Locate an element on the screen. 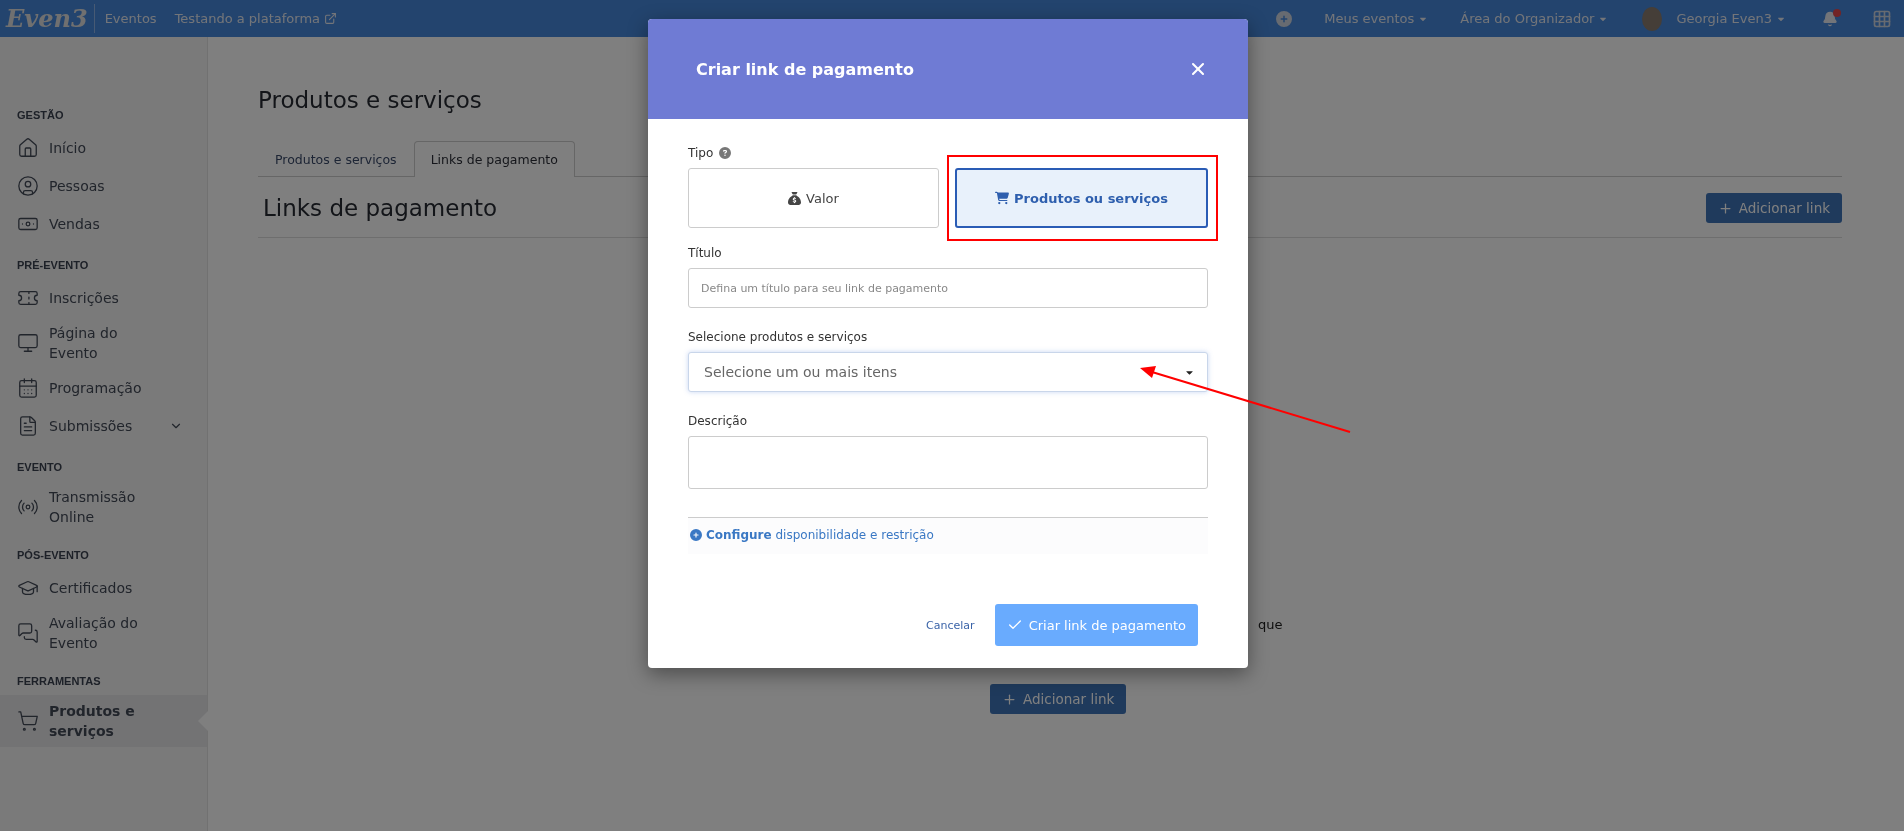 This screenshot has height=831, width=1904. sidebar-item: Início is located at coordinates (103, 148).